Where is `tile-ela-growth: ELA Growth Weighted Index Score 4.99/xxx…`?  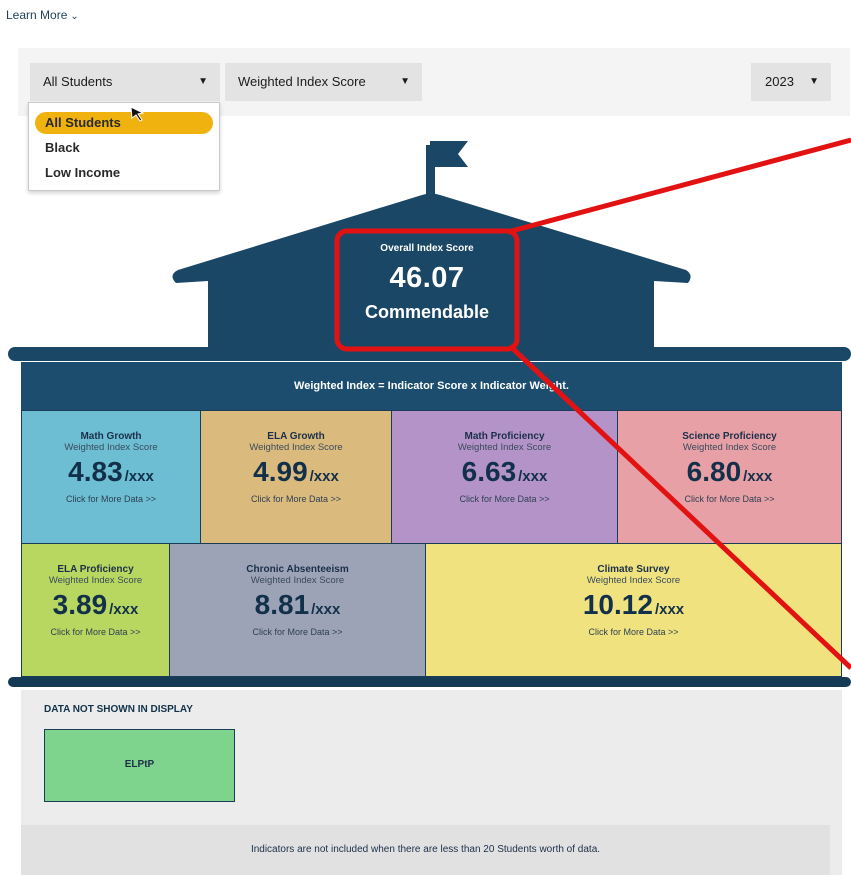
tile-ela-growth: ELA Growth Weighted Index Score 4.99/xxx… is located at coordinates (296, 477).